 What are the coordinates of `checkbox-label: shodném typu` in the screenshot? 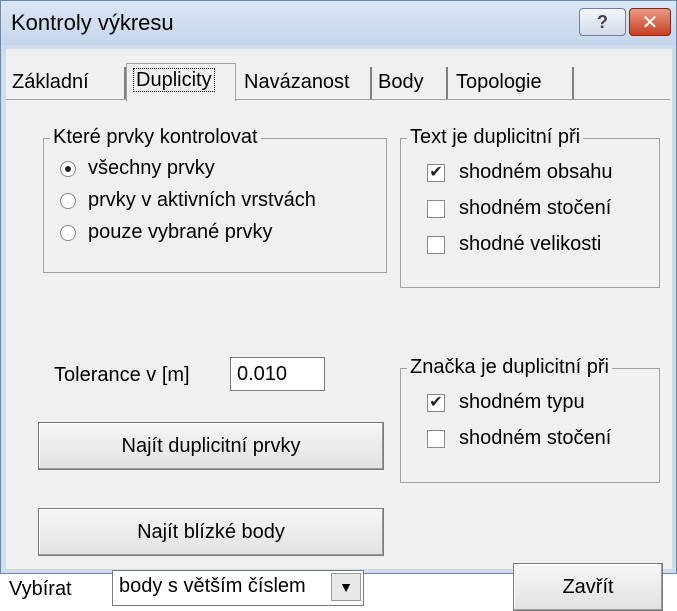 It's located at (522, 402).